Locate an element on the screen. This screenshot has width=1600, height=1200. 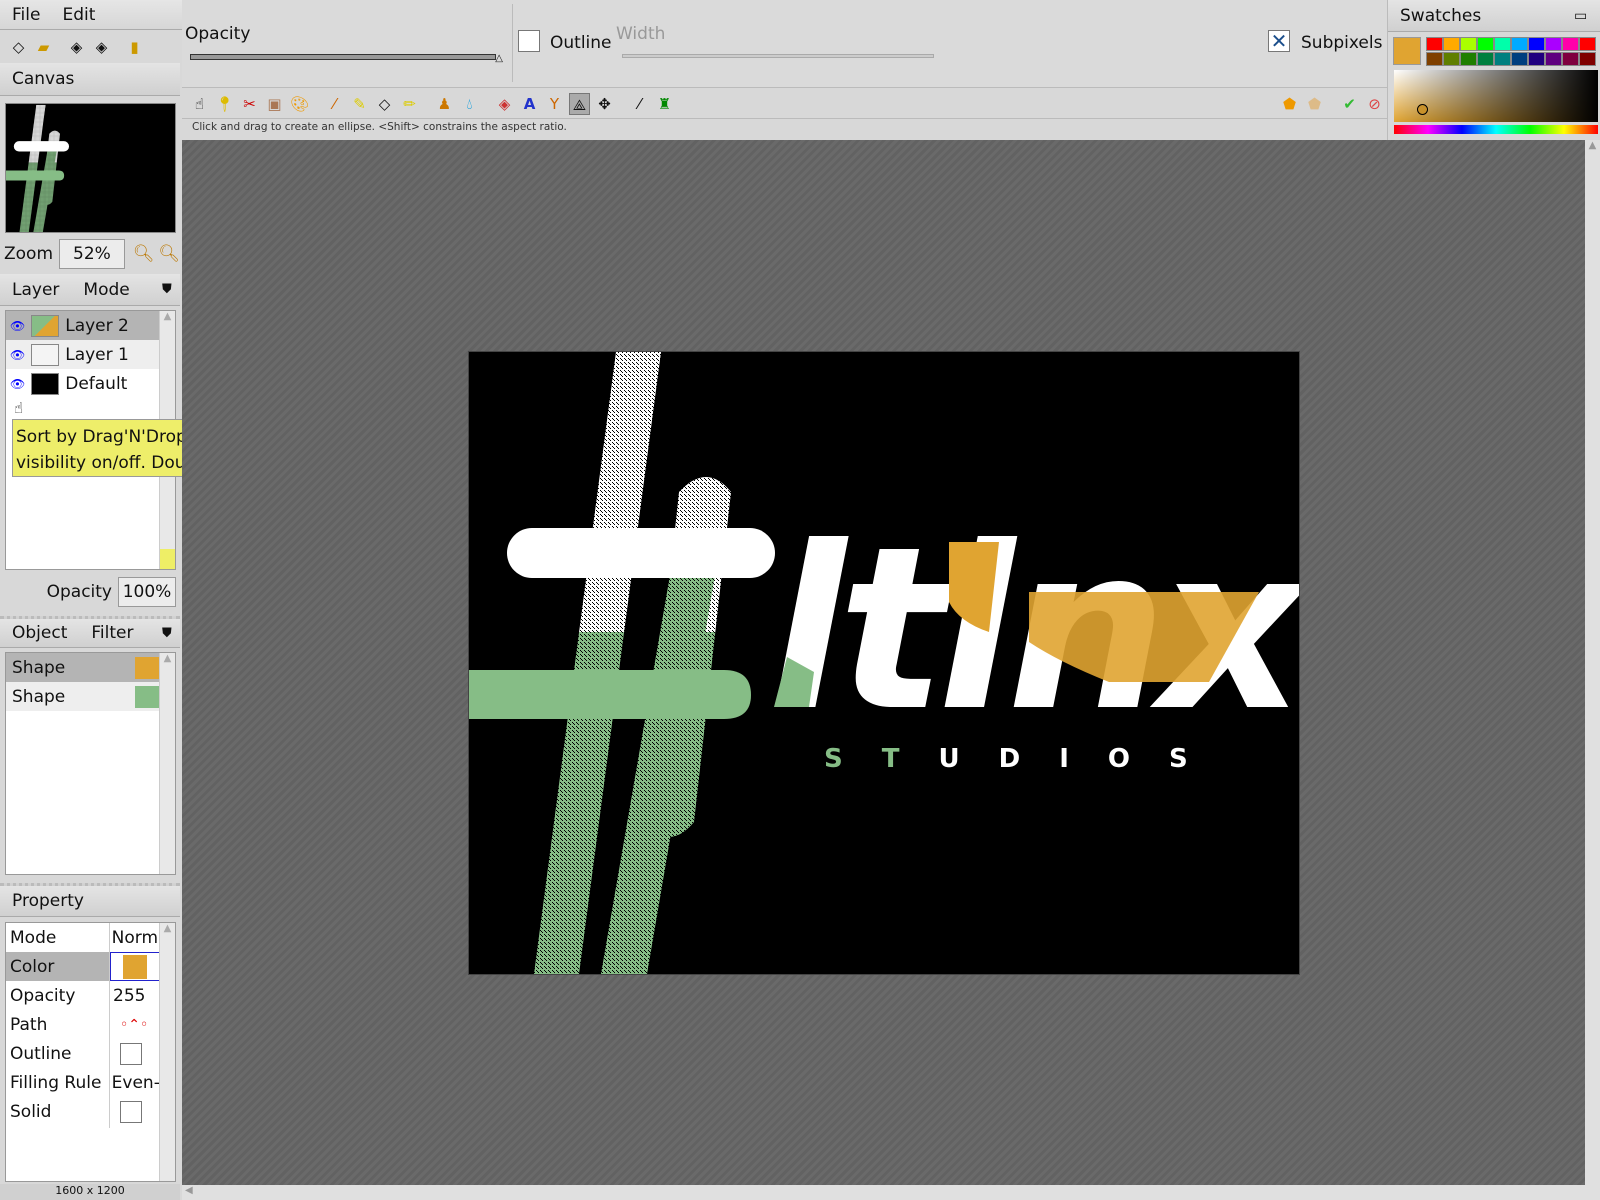
property-row-path: Path ◦⌃◦ is located at coordinates (83, 1024).